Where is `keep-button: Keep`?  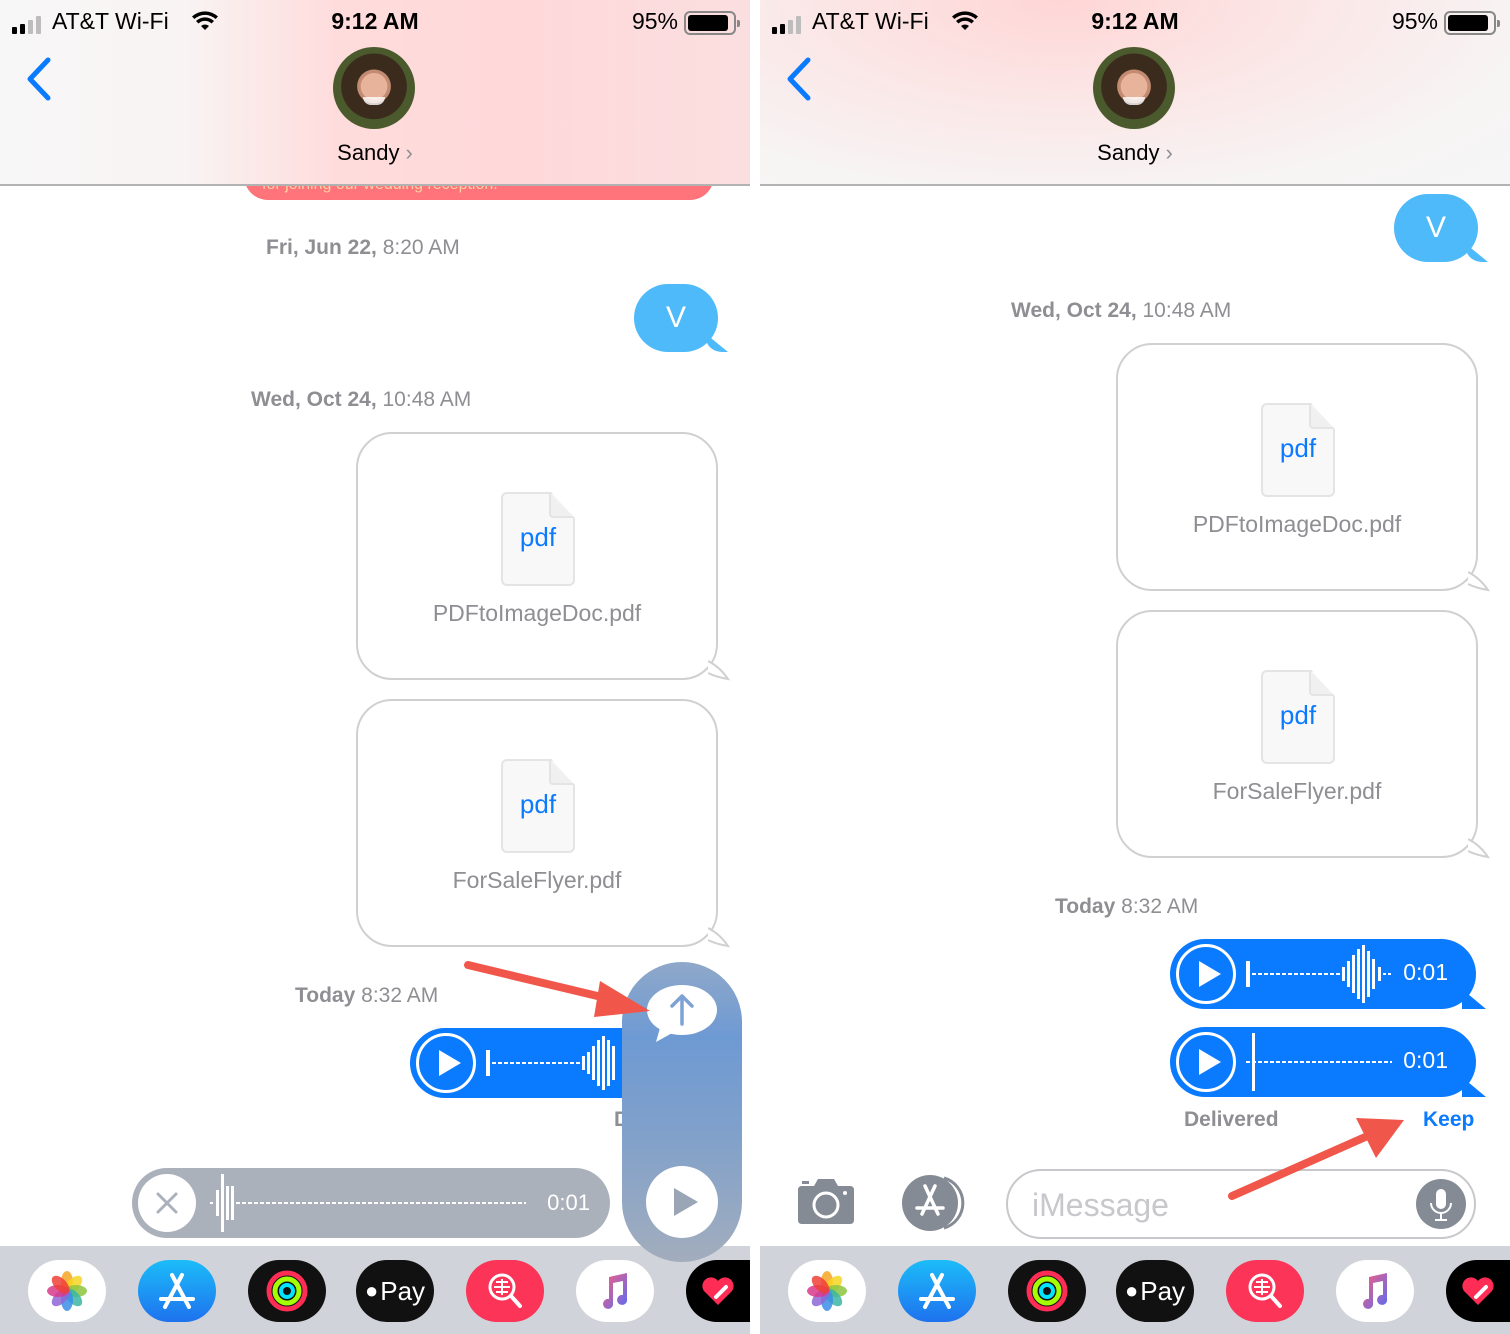 keep-button: Keep is located at coordinates (1448, 1120).